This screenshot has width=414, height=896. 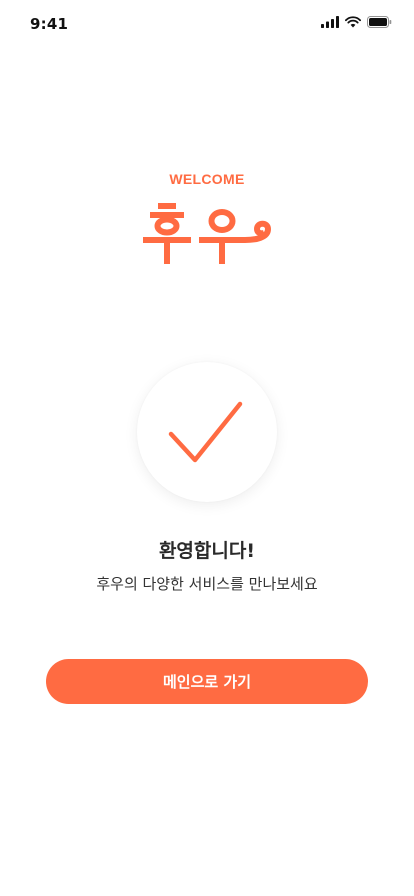 I want to click on battery-icon, so click(x=379, y=22).